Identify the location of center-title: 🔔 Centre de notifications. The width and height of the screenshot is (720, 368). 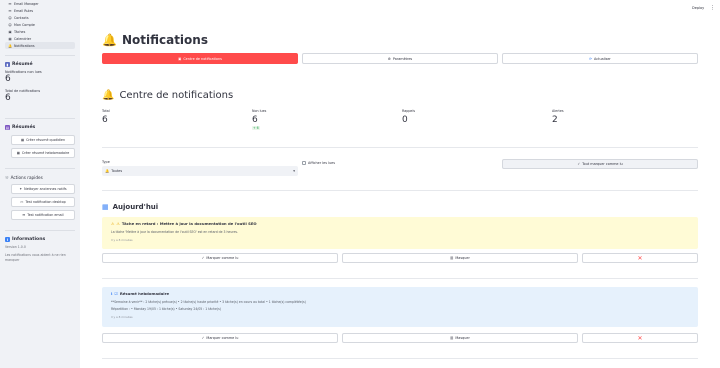
(167, 95).